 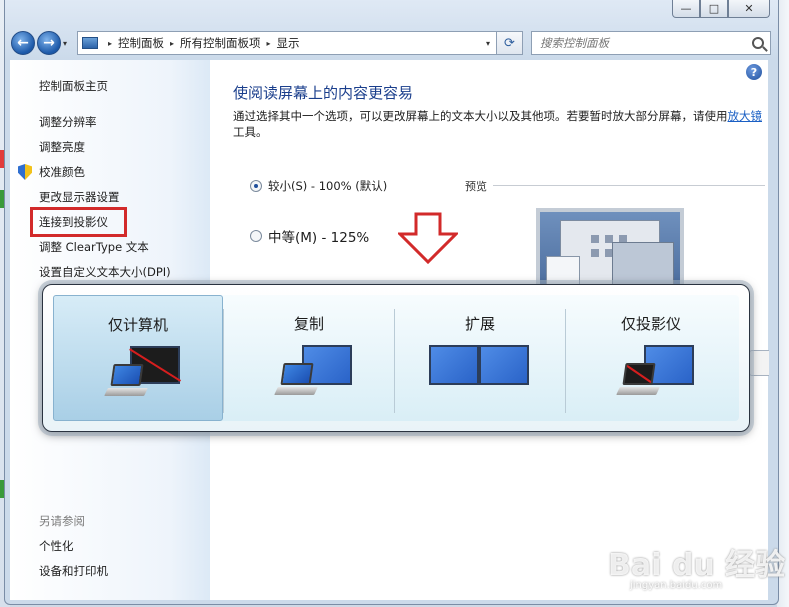 I want to click on breadcrumb-display: 显示, so click(x=288, y=43).